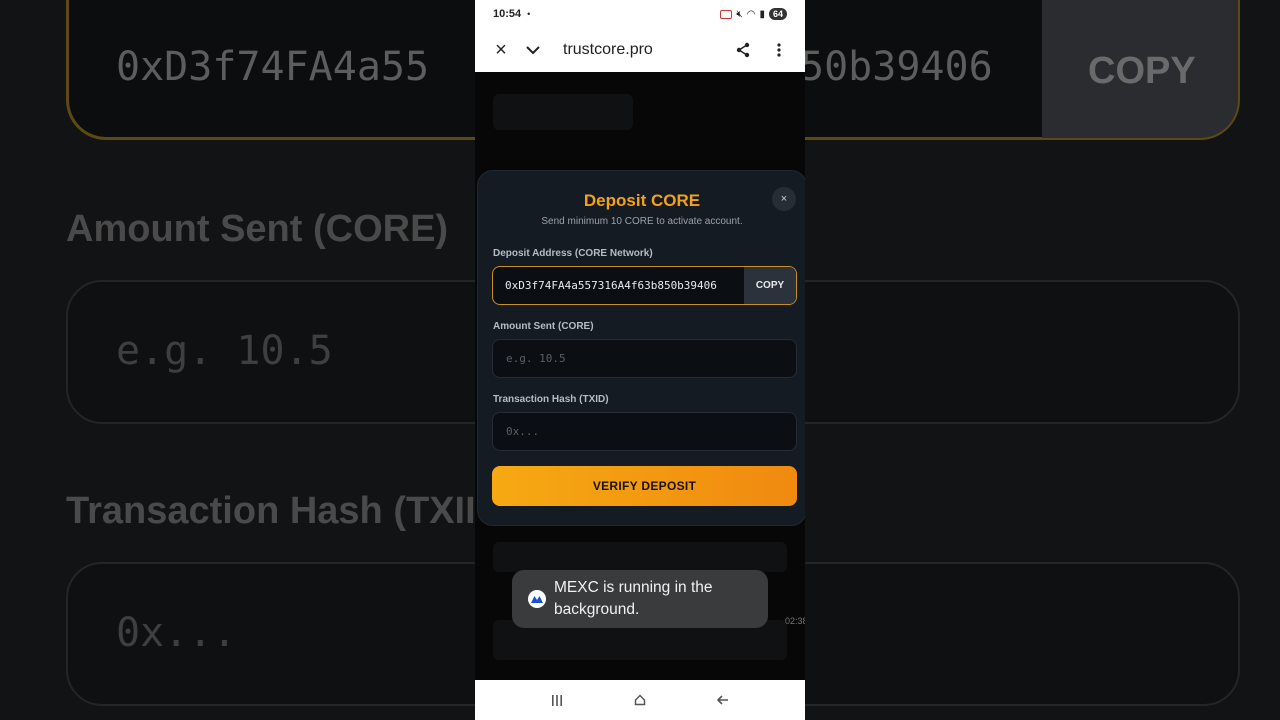 The width and height of the screenshot is (1280, 720). What do you see at coordinates (640, 557) in the screenshot?
I see `page-row-ghost` at bounding box center [640, 557].